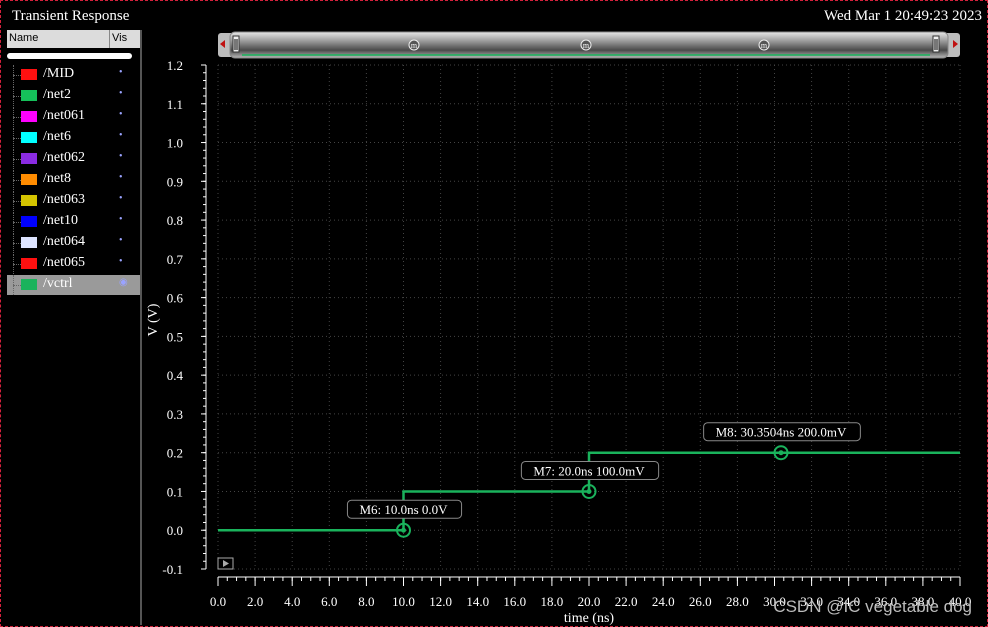 Image resolution: width=988 pixels, height=627 pixels. What do you see at coordinates (175, 336) in the screenshot?
I see `y-tick-label: 0.5` at bounding box center [175, 336].